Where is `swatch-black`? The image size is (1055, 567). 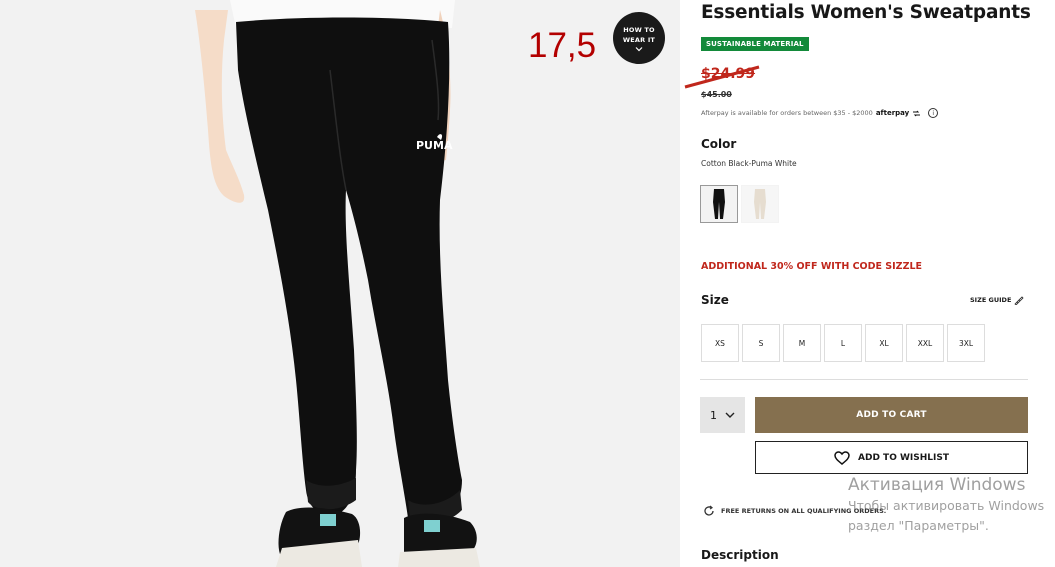 swatch-black is located at coordinates (719, 204).